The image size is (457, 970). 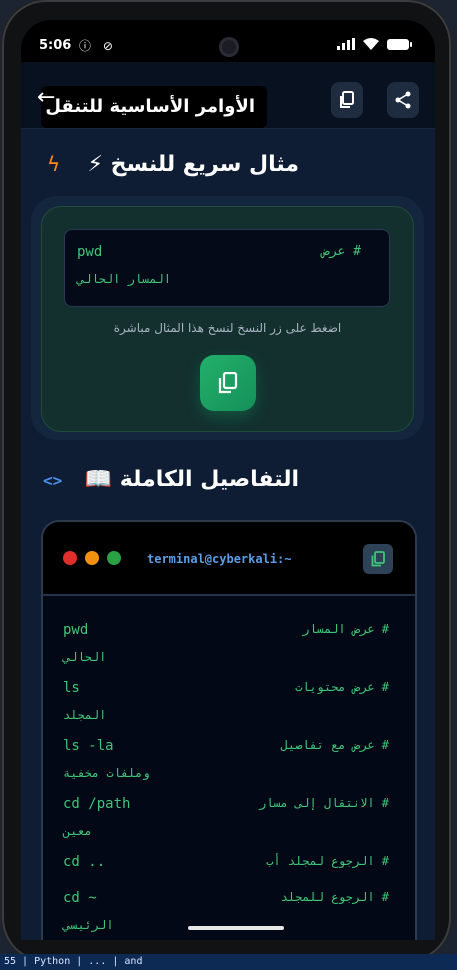 I want to click on share-icon, so click(x=403, y=100).